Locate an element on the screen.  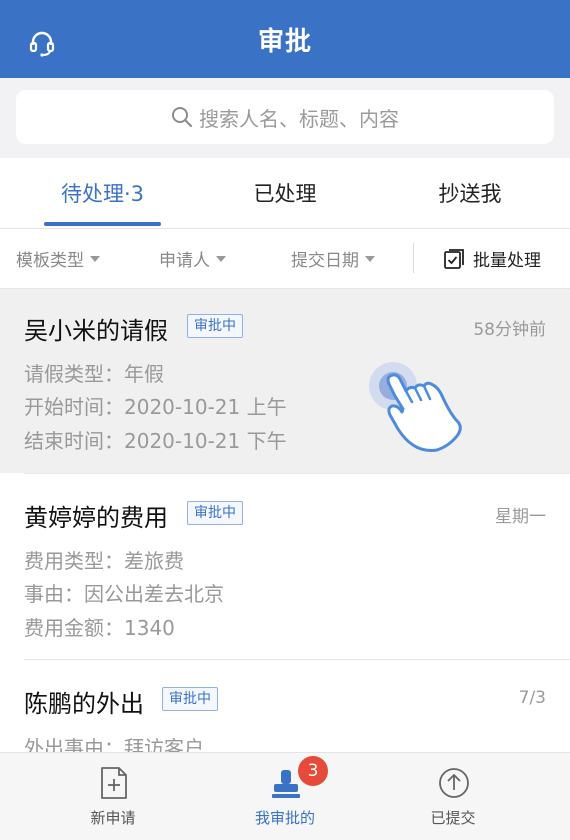
nav-label: 我审批的 is located at coordinates (284, 818).